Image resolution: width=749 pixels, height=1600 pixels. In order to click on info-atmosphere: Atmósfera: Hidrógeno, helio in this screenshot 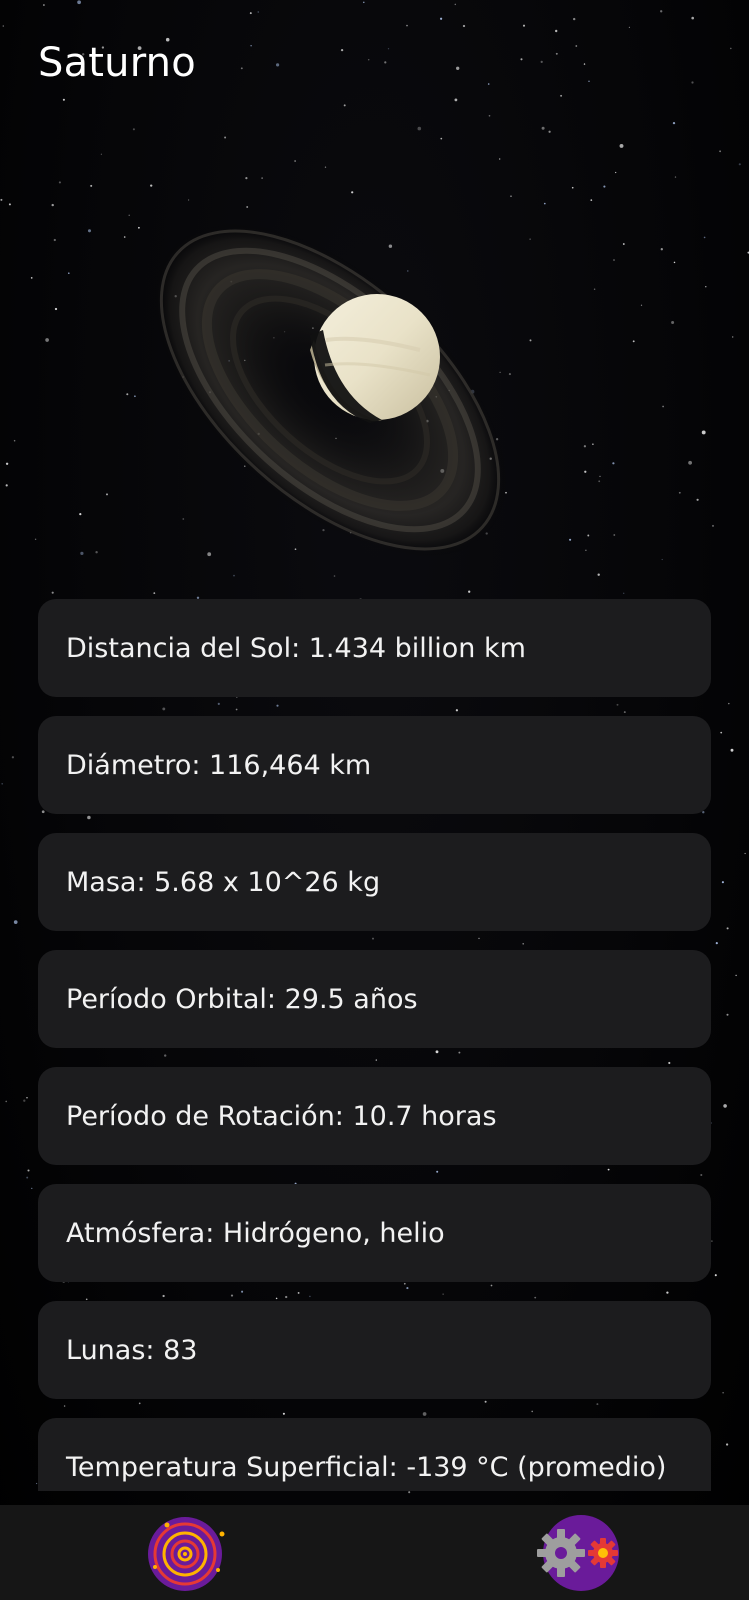, I will do `click(374, 1233)`.